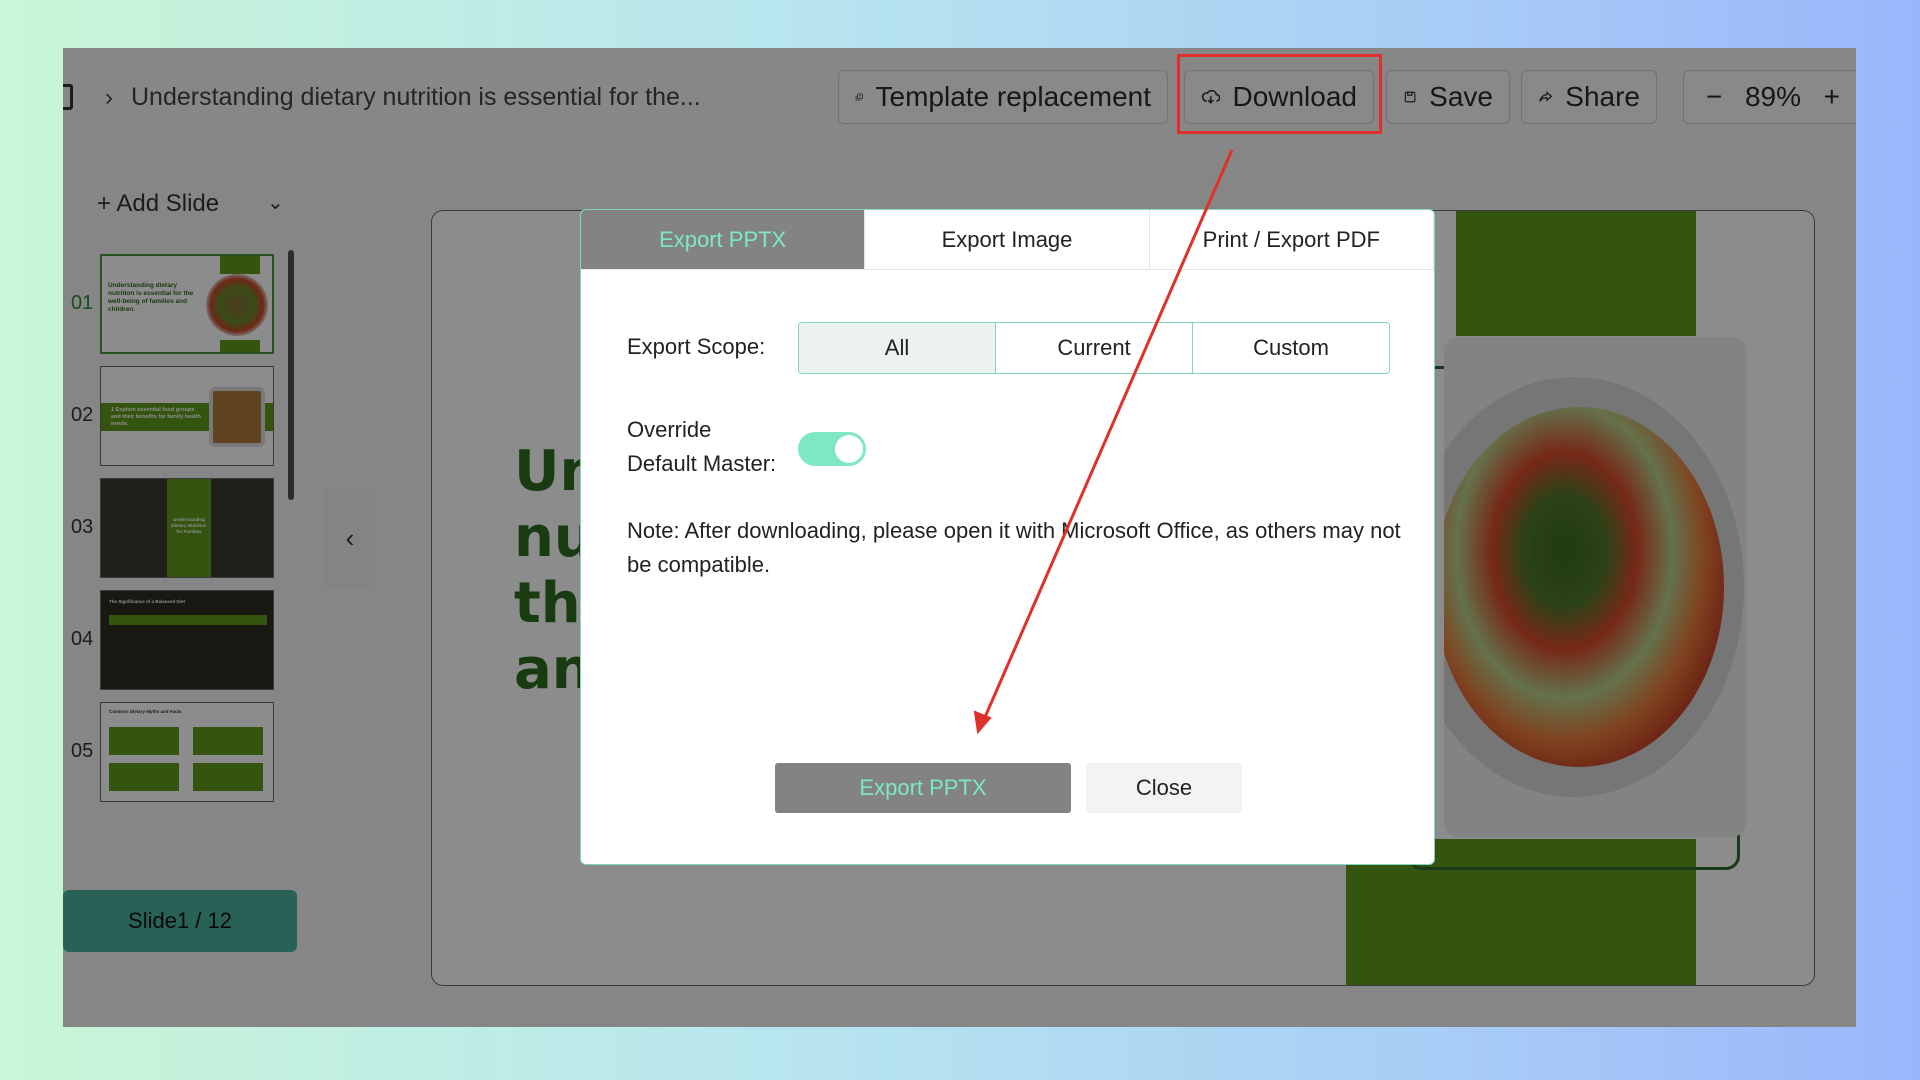  What do you see at coordinates (1292, 239) in the screenshot?
I see `tab-print-export-pdf: Print / Export PDF` at bounding box center [1292, 239].